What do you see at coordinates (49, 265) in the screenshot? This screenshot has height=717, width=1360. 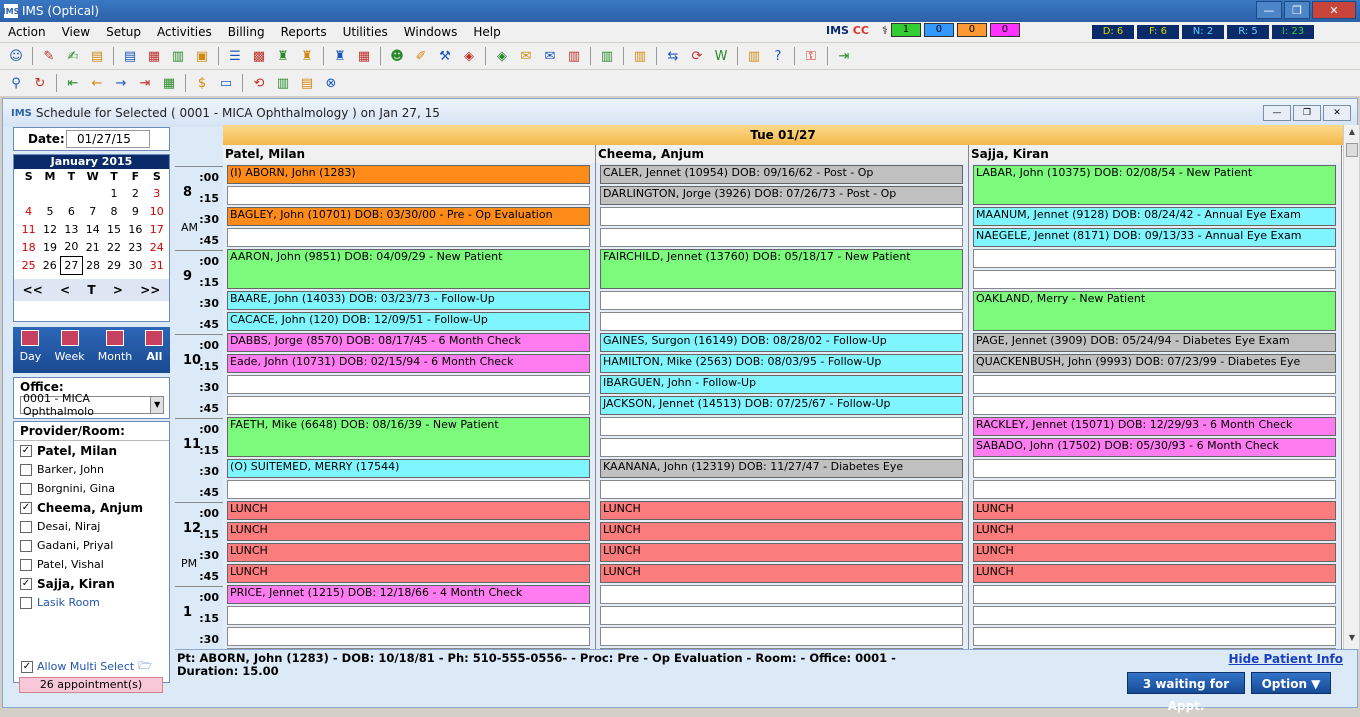 I see `calendar-day: 26` at bounding box center [49, 265].